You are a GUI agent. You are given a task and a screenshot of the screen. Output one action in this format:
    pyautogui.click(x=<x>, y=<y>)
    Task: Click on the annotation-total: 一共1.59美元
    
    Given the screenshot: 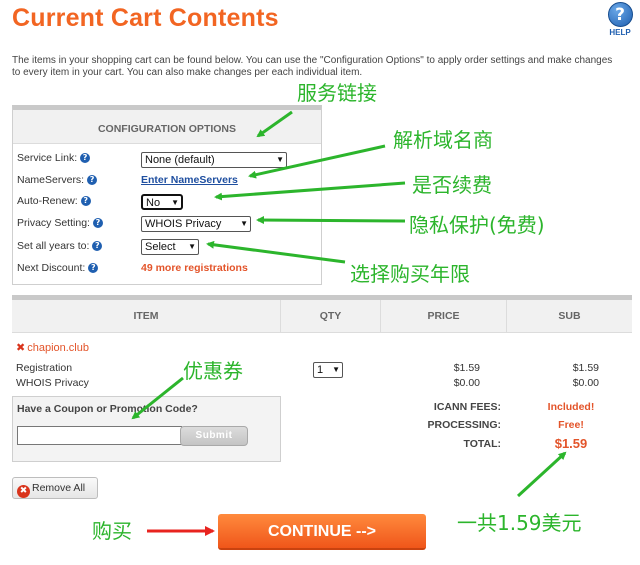 What is the action you would take?
    pyautogui.click(x=519, y=523)
    